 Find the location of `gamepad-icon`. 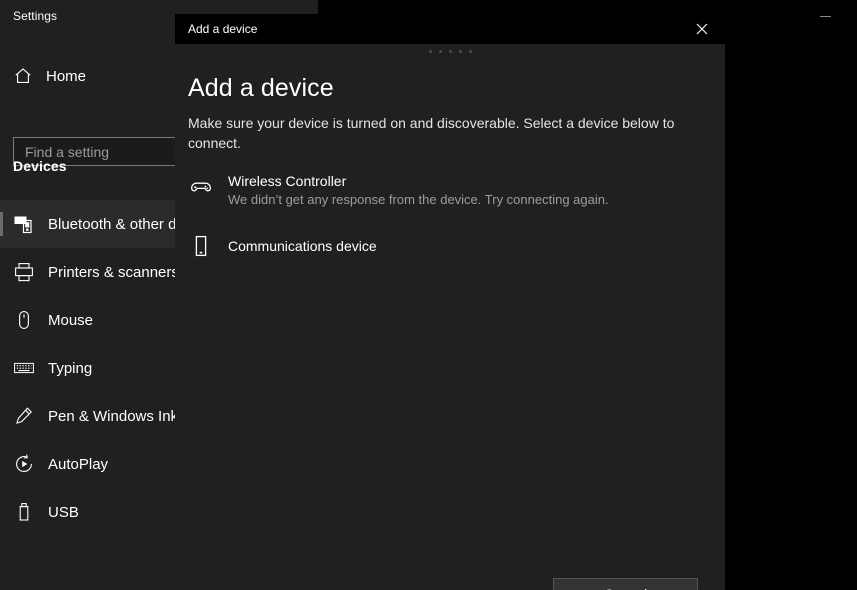

gamepad-icon is located at coordinates (201, 187).